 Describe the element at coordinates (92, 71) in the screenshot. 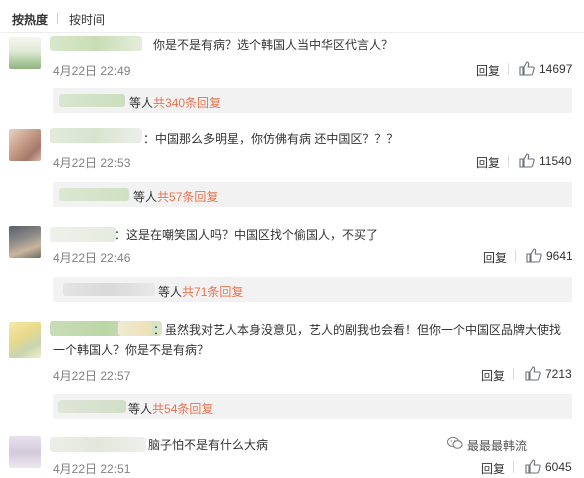

I see `comment-date: 4月22日 22:49` at that location.